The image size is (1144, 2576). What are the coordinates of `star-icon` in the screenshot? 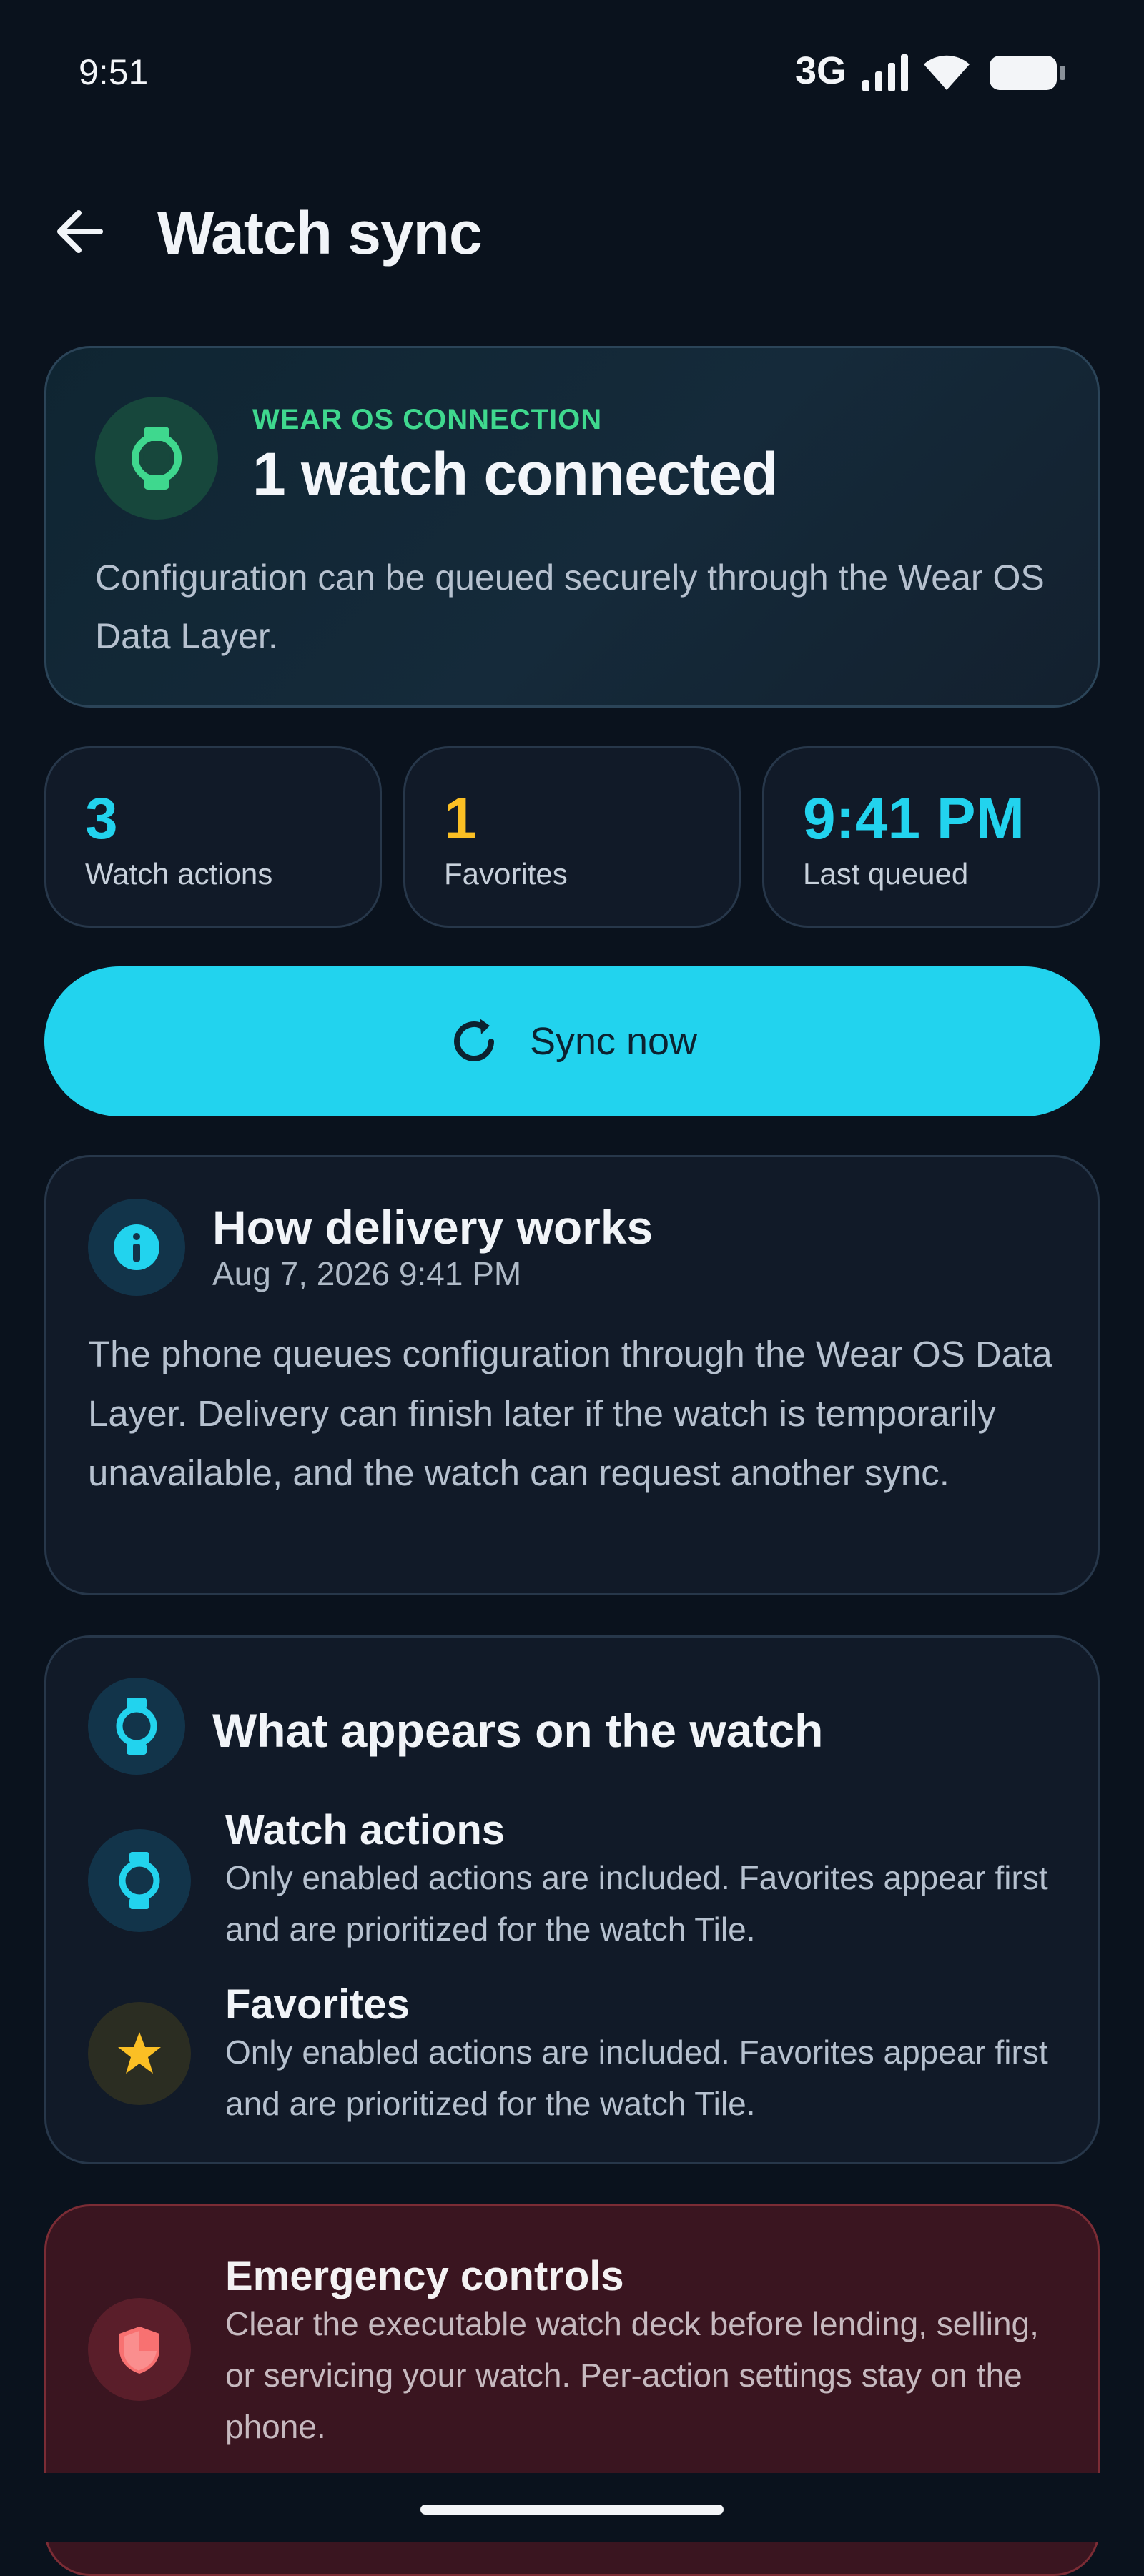 It's located at (139, 2053).